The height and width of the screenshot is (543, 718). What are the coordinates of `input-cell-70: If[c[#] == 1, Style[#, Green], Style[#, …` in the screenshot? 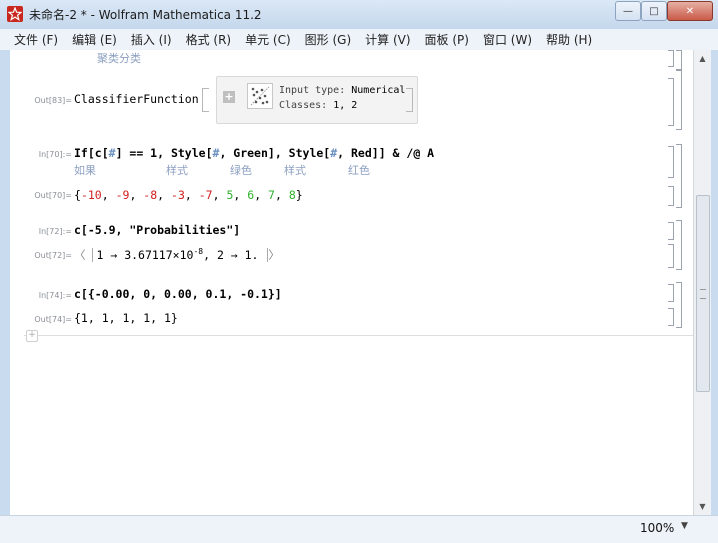 It's located at (254, 153).